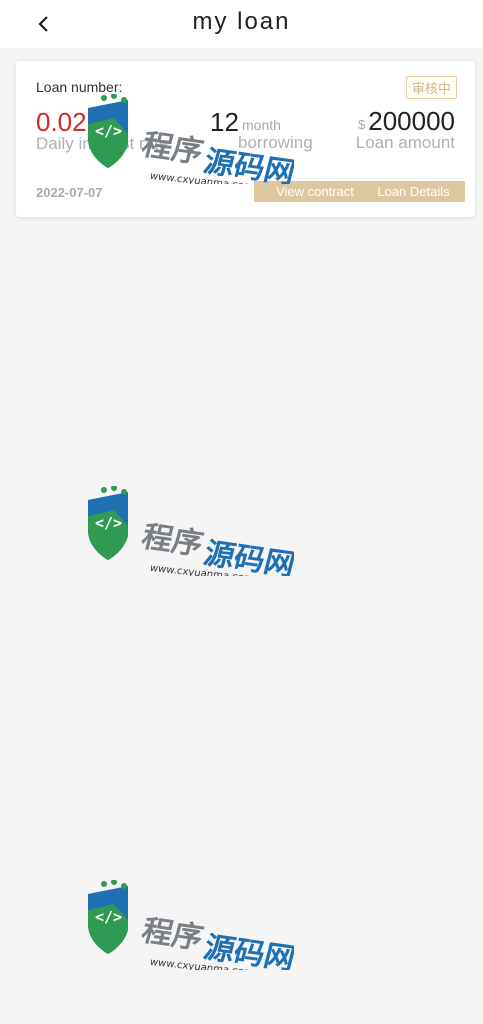  I want to click on view-contract-button: View contract, so click(315, 191).